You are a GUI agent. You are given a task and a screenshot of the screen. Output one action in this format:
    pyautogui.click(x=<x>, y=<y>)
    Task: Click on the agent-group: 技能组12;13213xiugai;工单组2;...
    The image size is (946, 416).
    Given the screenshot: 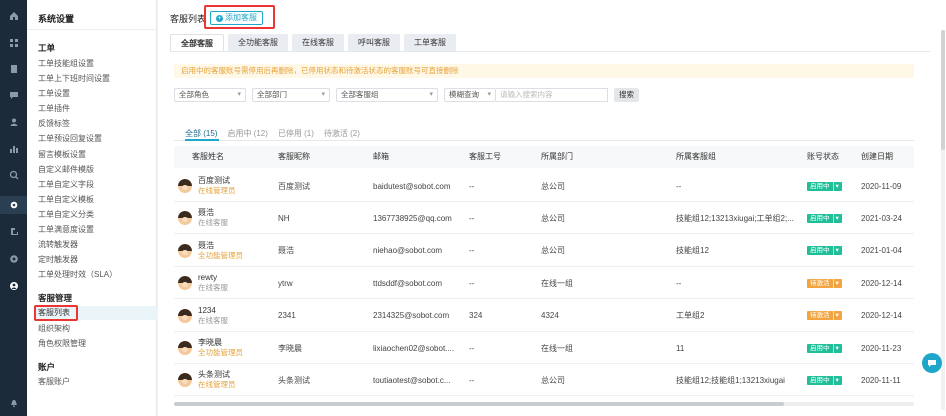 What is the action you would take?
    pyautogui.click(x=735, y=218)
    